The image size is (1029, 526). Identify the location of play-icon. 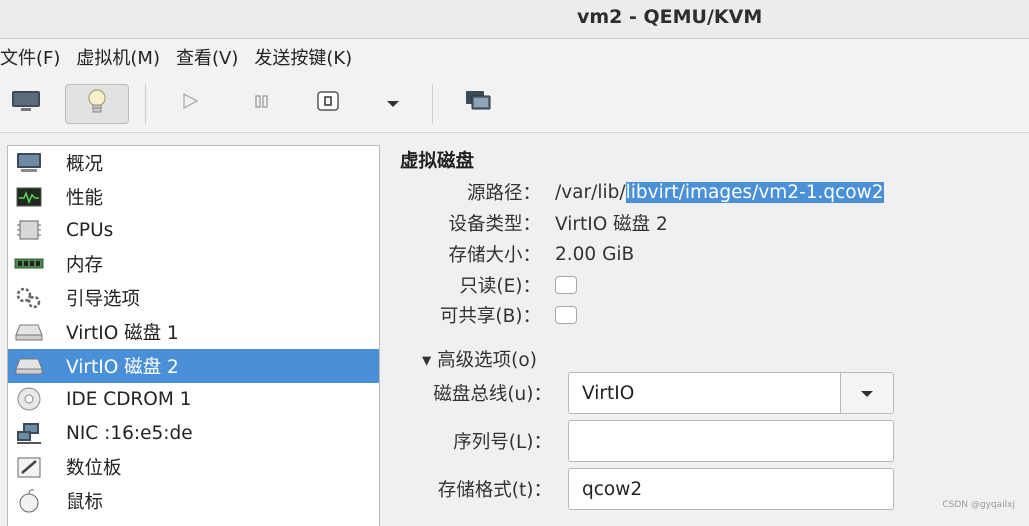
(190, 103).